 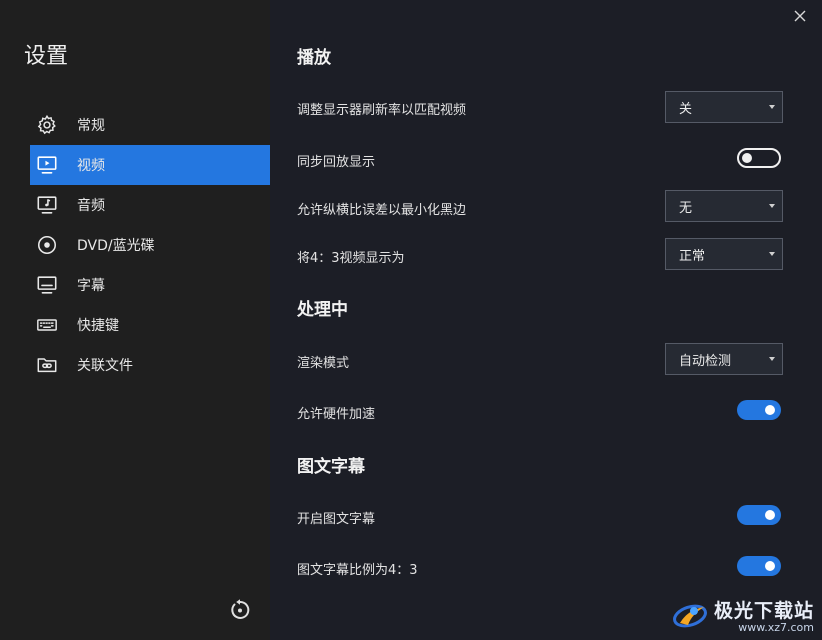 What do you see at coordinates (150, 365) in the screenshot?
I see `sidebar-item-file-association: 关联文件` at bounding box center [150, 365].